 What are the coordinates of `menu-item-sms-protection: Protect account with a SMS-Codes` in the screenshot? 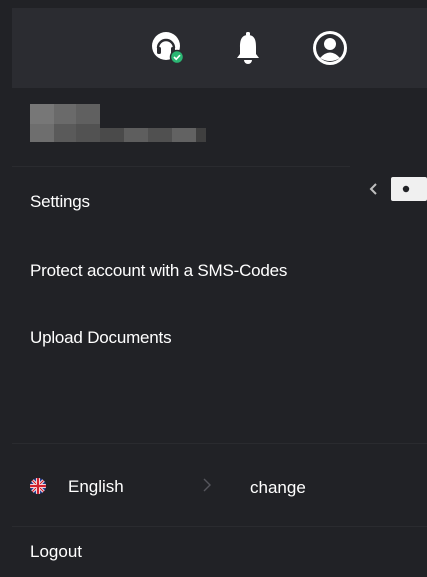 It's located at (158, 271).